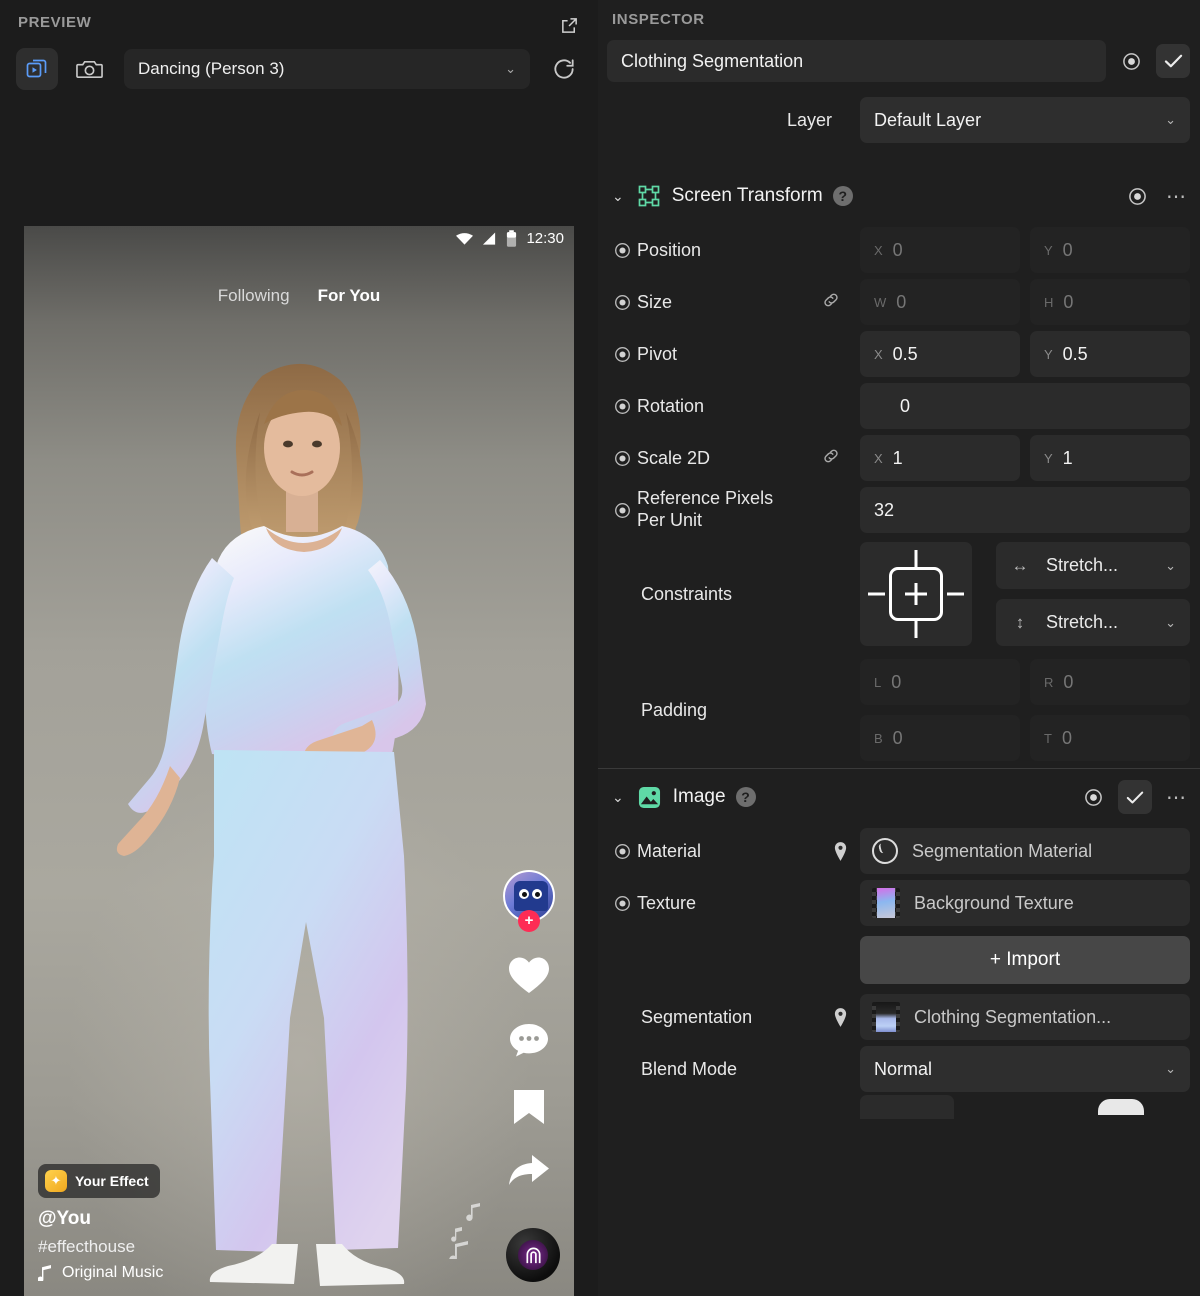 The height and width of the screenshot is (1296, 1200). Describe the element at coordinates (1020, 565) in the screenshot. I see `horizontal-arrows-icon: ↔` at that location.